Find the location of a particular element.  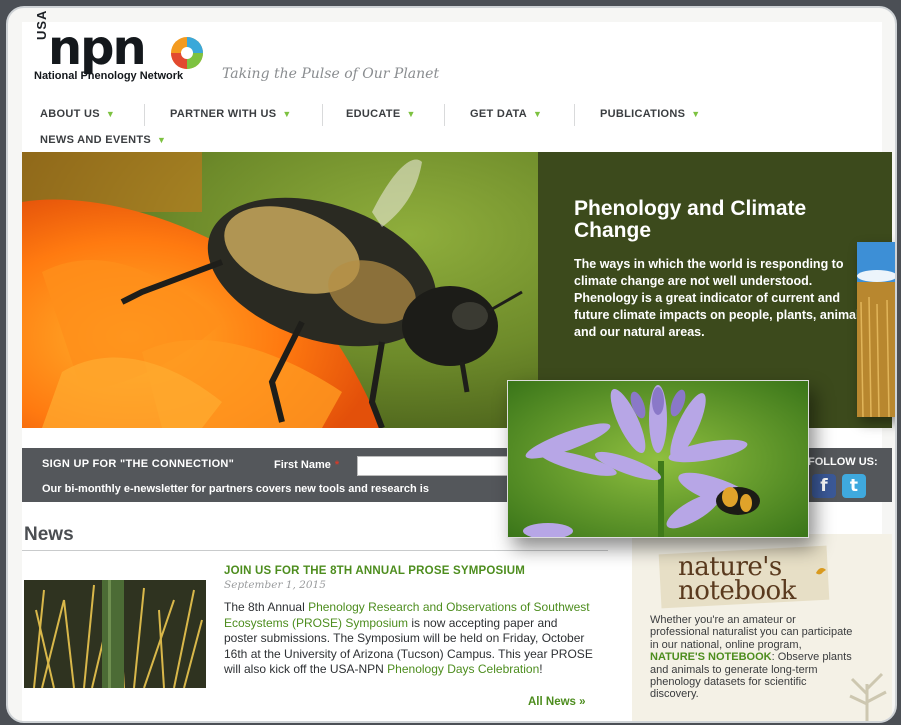

nav-item-educate: EDUCATE ▼ is located at coordinates (381, 114).